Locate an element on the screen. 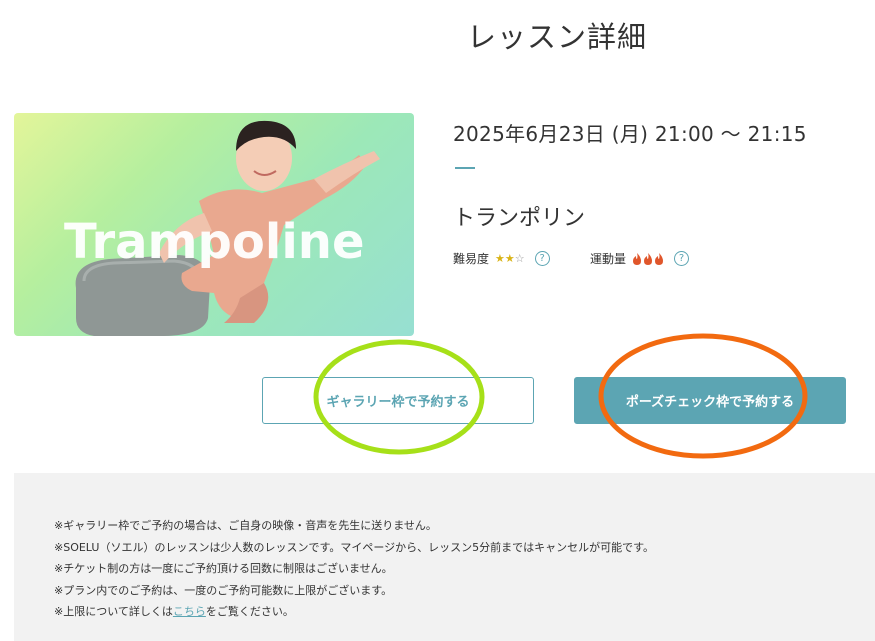 The image size is (875, 641). note-item: ※プラン内でのご予約は、一度のご予約可能数に上限がございます。 is located at coordinates (223, 590).